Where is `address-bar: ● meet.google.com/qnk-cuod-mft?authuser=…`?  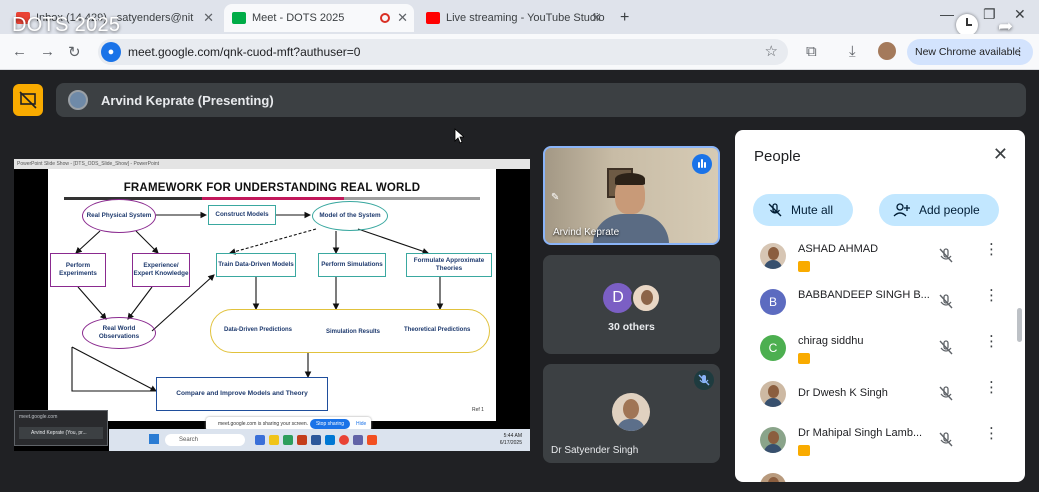
address-bar: ● meet.google.com/qnk-cuod-mft?authuser=… is located at coordinates (443, 52).